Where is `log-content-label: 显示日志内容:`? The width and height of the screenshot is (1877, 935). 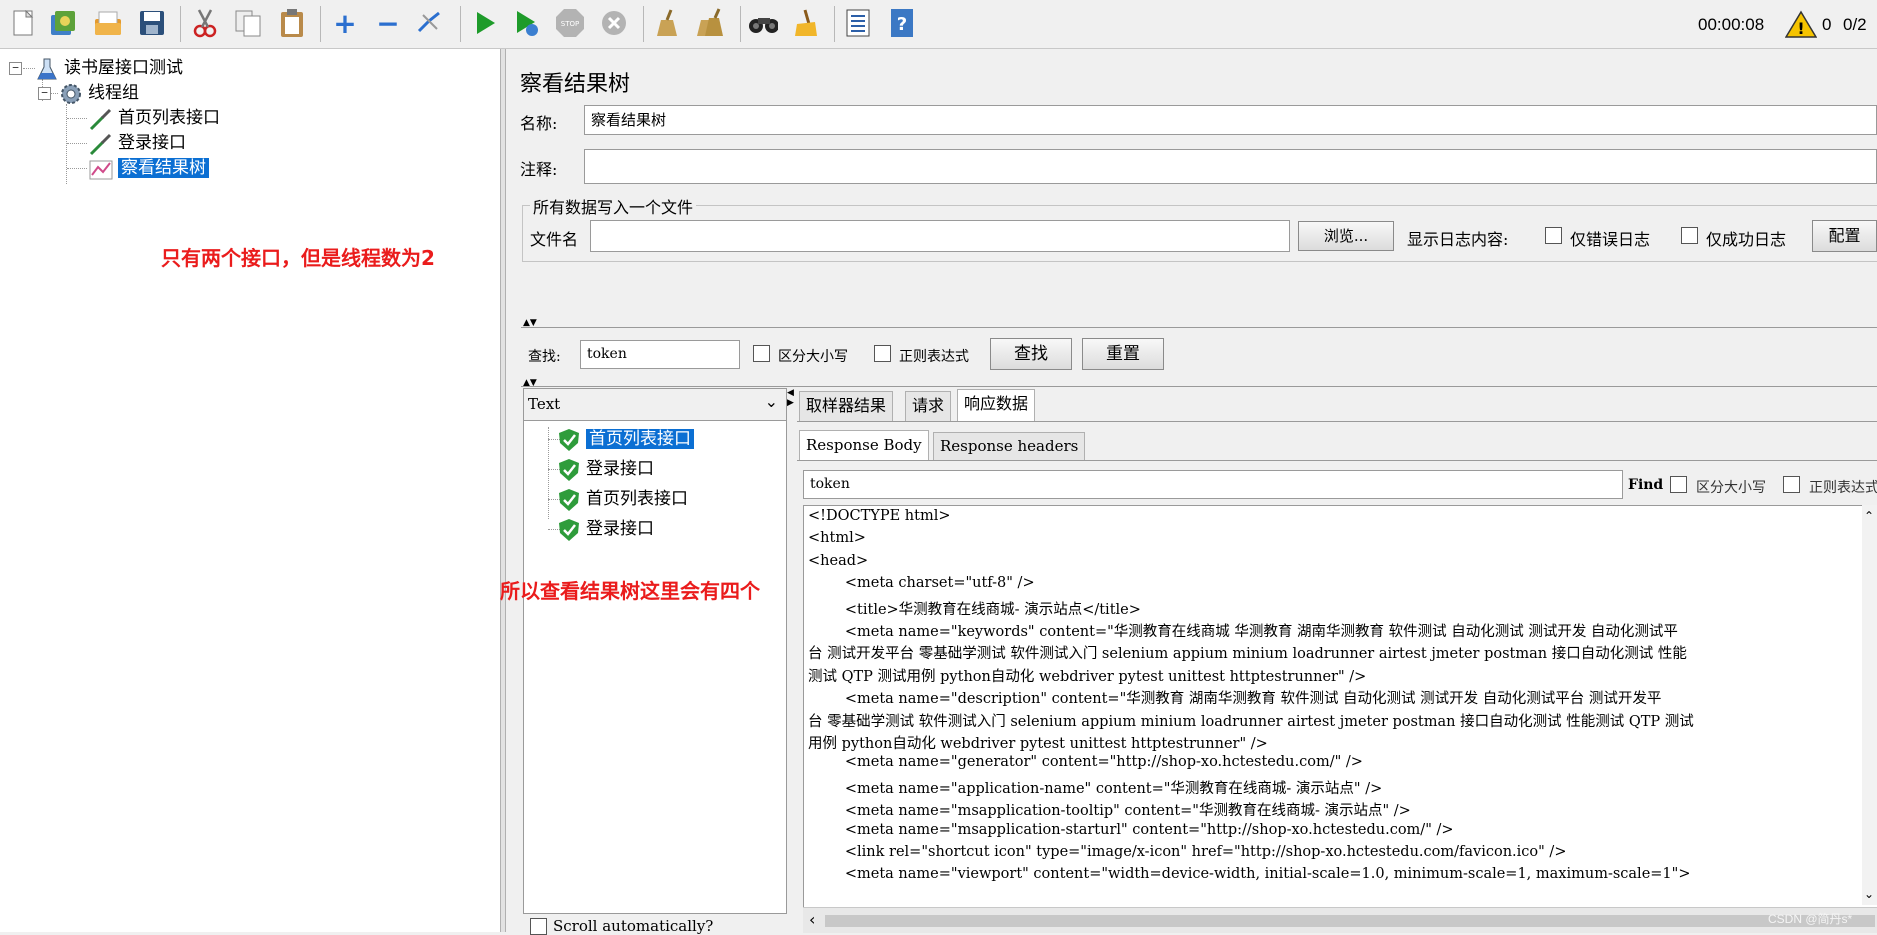
log-content-label: 显示日志内容: is located at coordinates (1458, 239).